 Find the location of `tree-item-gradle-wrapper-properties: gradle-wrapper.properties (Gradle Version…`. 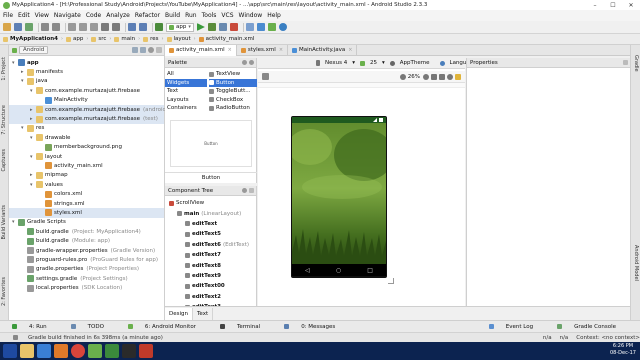

tree-item-gradle-wrapper-properties: gradle-wrapper.properties (Gradle Version… is located at coordinates (86, 250).